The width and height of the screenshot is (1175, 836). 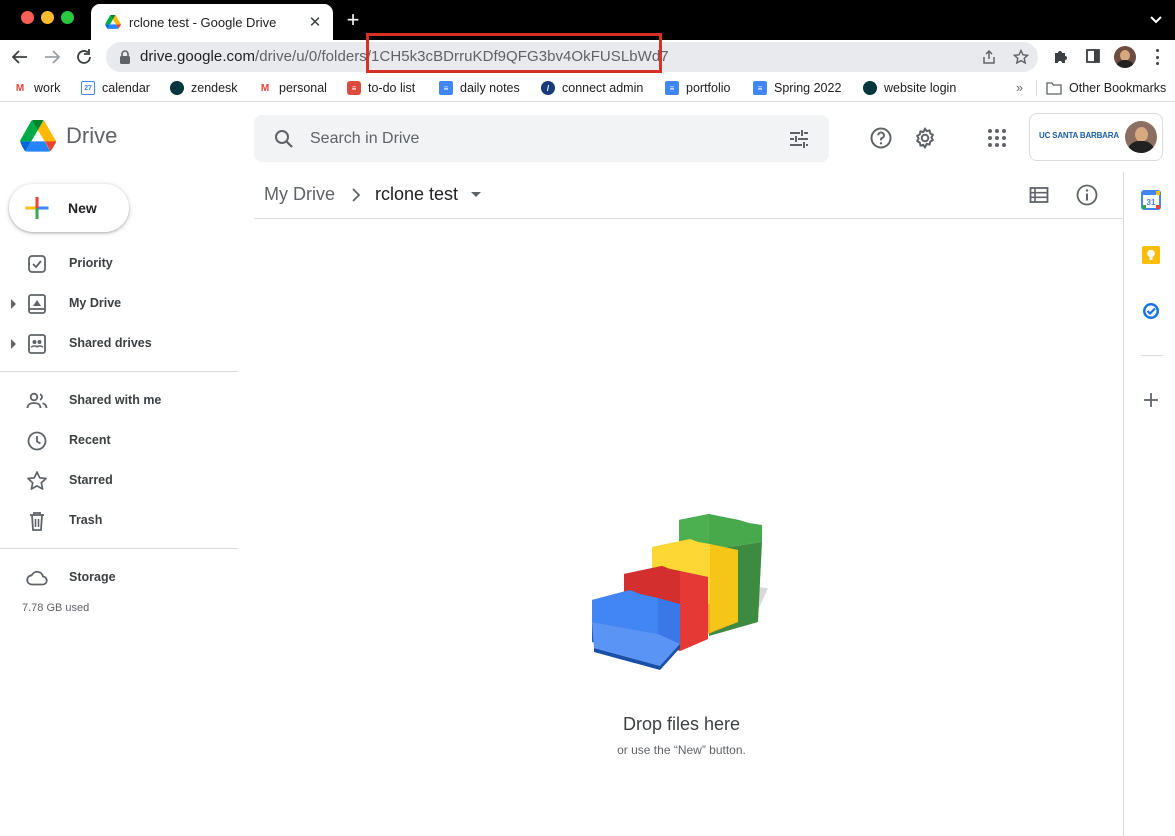 I want to click on sidebar-divider, so click(x=119, y=371).